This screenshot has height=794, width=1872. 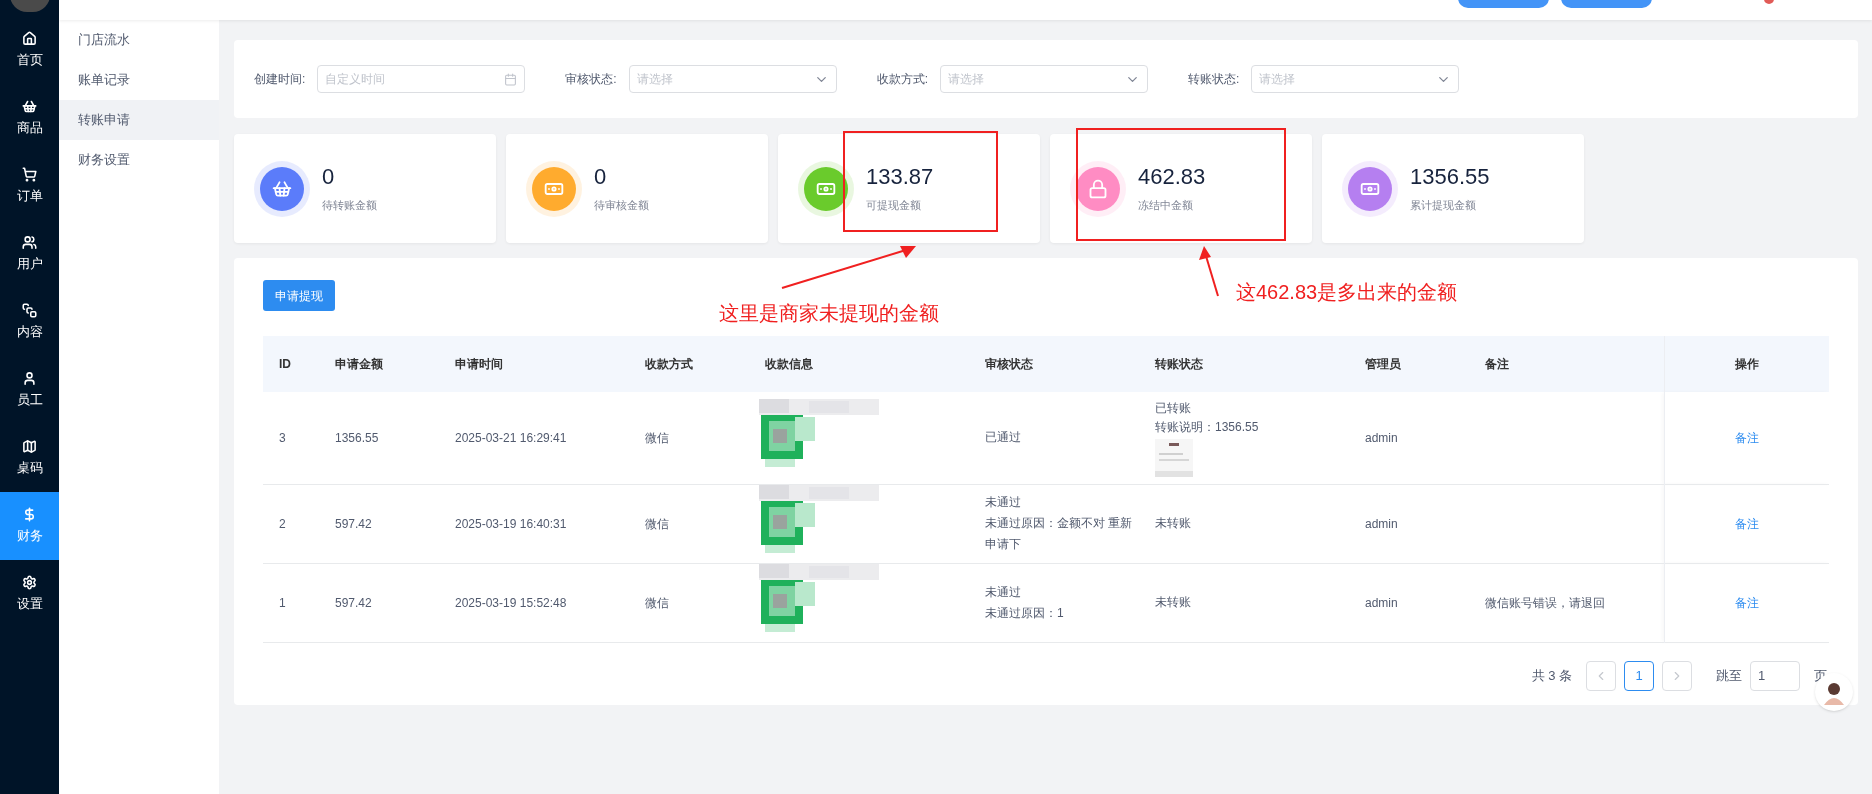 I want to click on dollar-icon, so click(x=29, y=514).